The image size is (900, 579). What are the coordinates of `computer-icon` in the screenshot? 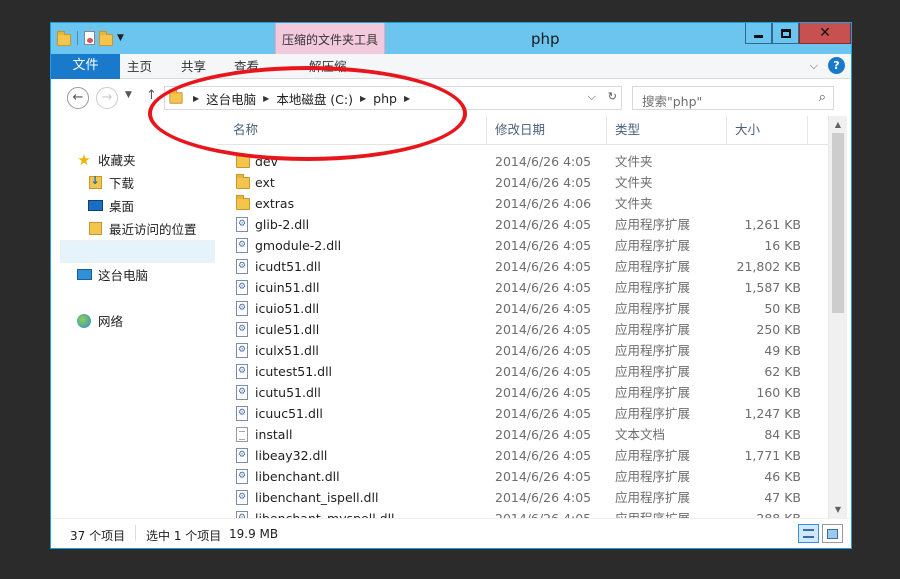 It's located at (84, 275).